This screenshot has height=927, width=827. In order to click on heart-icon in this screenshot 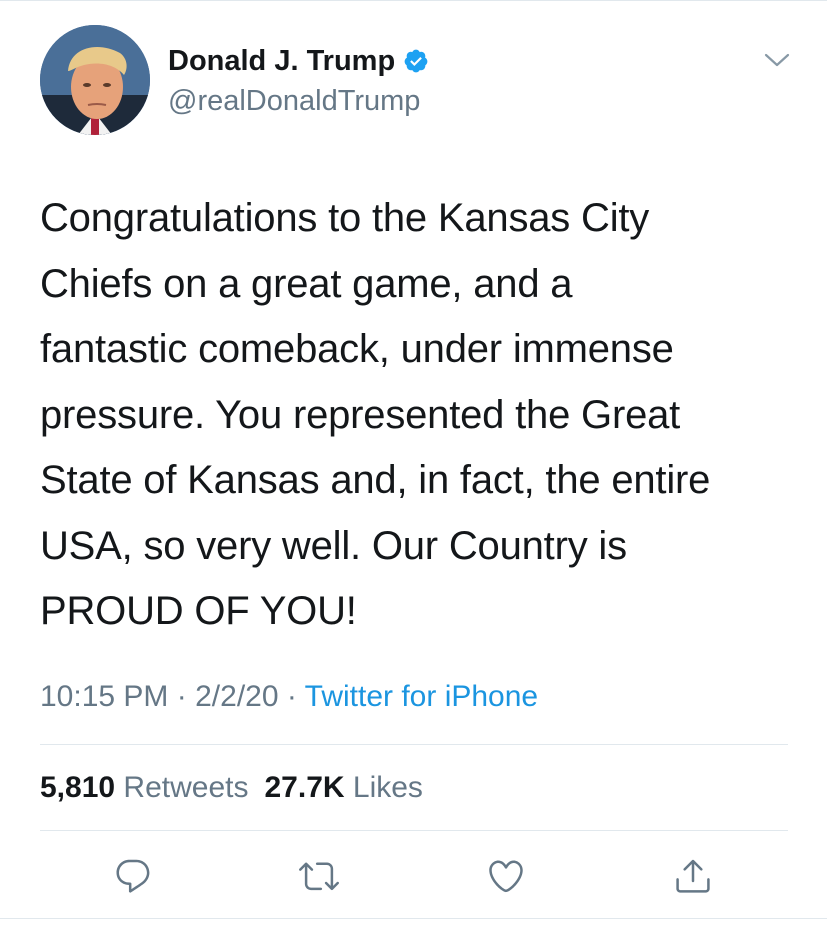, I will do `click(506, 876)`.